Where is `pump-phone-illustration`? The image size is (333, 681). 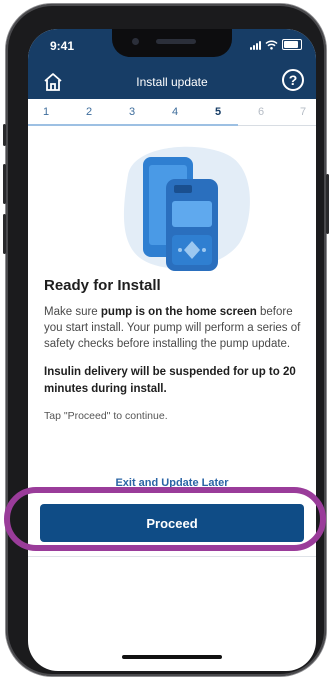 pump-phone-illustration is located at coordinates (186, 208).